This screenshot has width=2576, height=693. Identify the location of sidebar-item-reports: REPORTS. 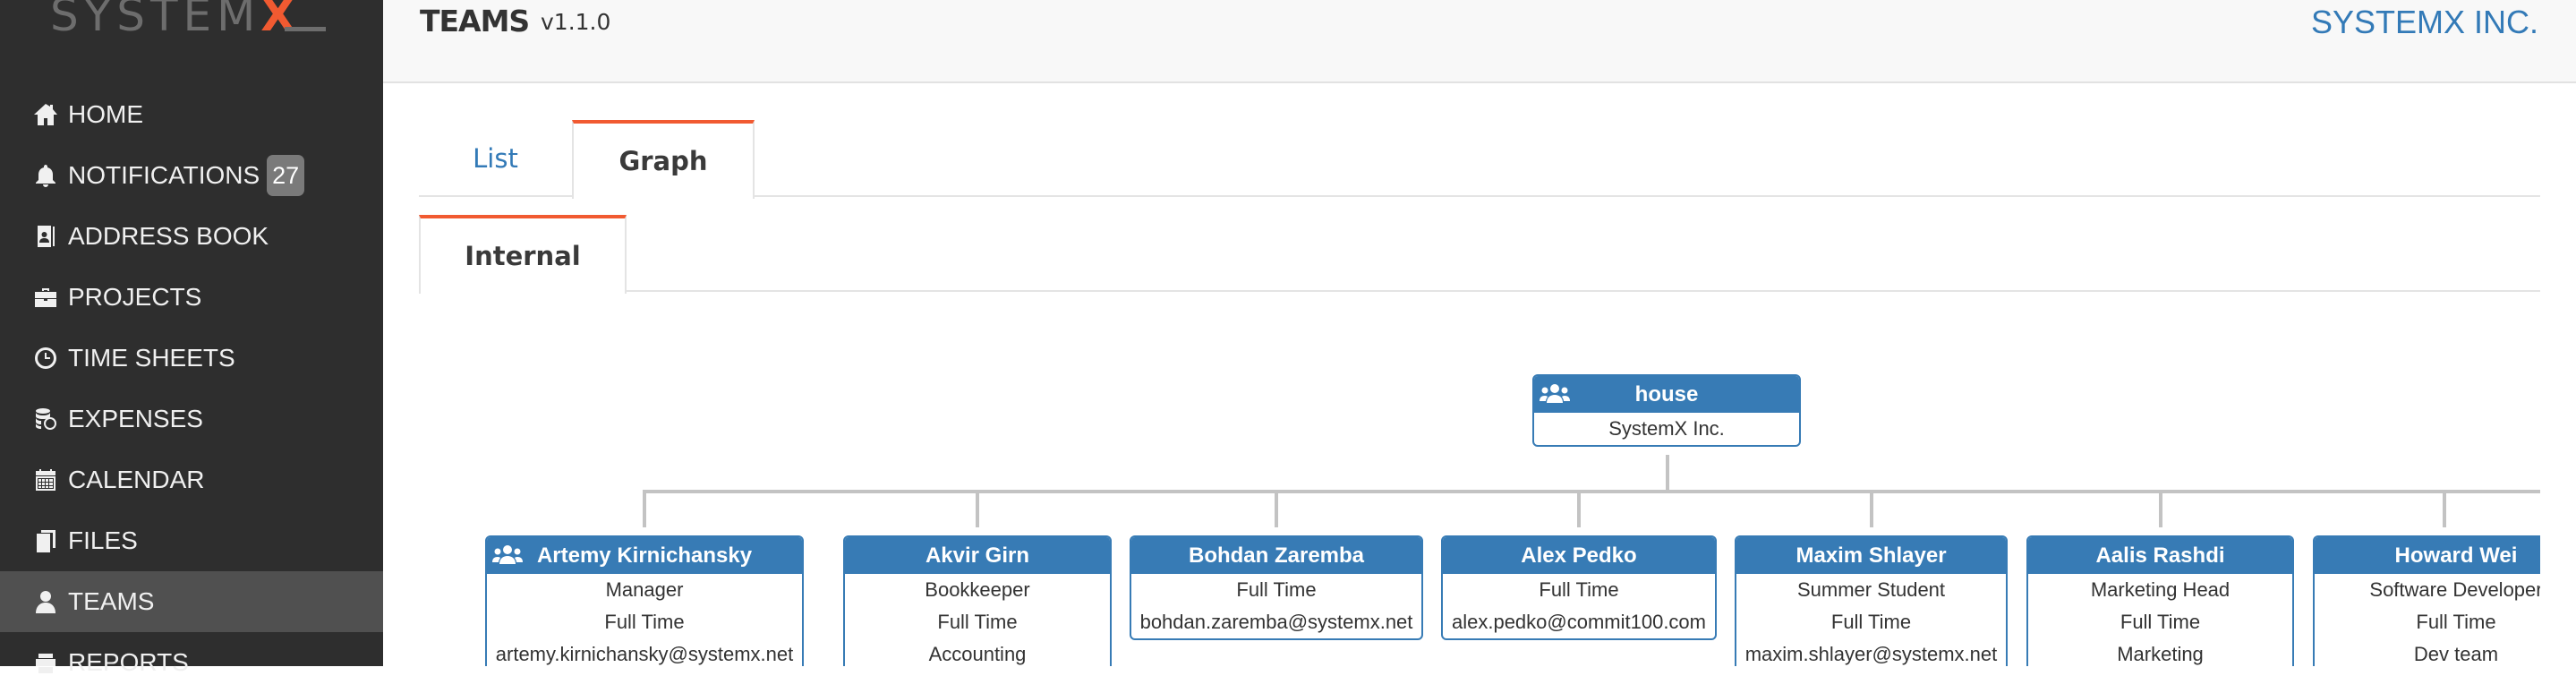
(191, 662).